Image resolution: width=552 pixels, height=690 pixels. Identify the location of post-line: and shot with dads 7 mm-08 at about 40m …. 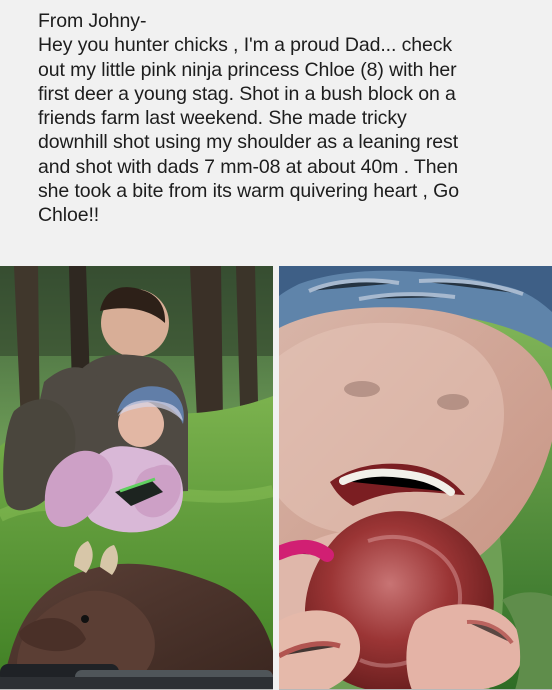
(248, 166).